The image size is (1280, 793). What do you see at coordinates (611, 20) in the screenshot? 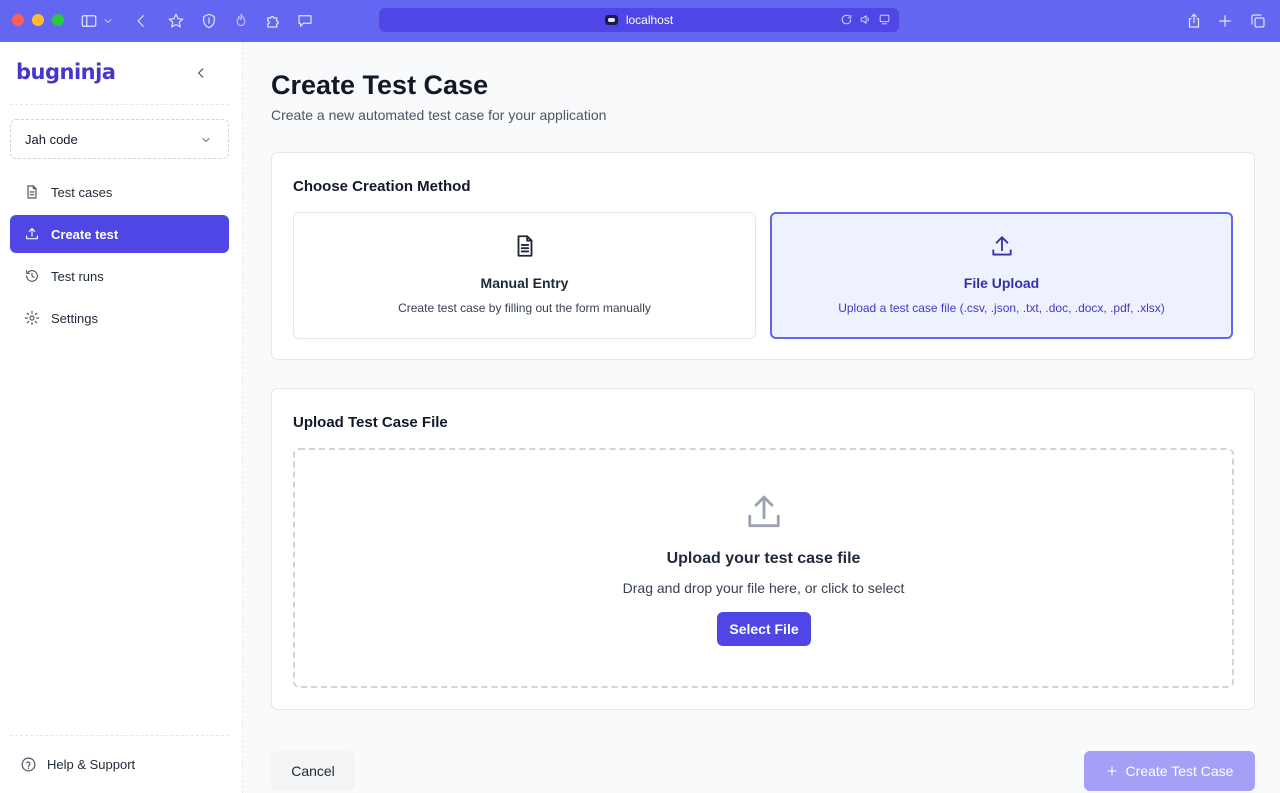
I see `site-badge-icon` at bounding box center [611, 20].